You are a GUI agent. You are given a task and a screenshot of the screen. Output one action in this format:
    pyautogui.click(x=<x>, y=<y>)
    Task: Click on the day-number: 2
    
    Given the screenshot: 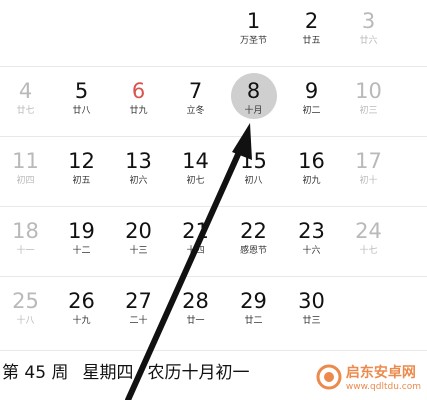 What is the action you would take?
    pyautogui.click(x=311, y=21)
    